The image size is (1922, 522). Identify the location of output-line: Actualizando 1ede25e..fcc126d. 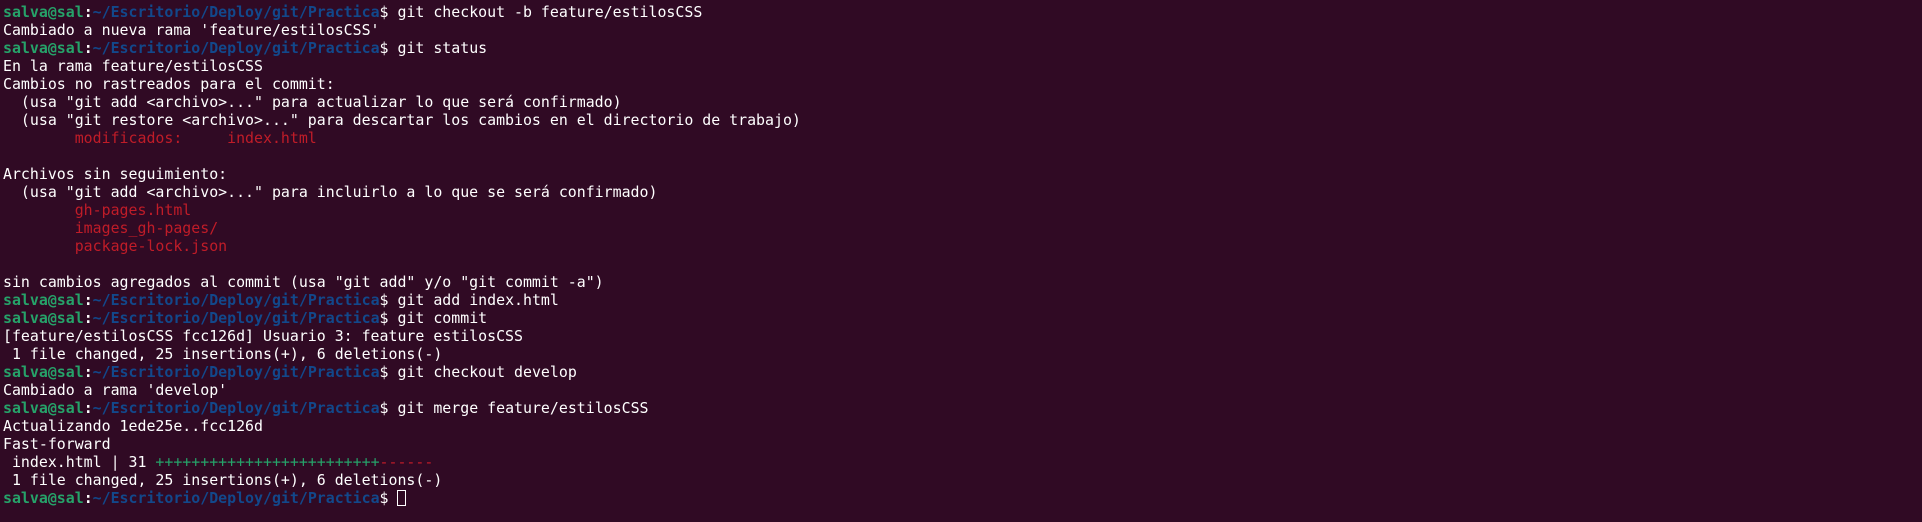
(962, 426).